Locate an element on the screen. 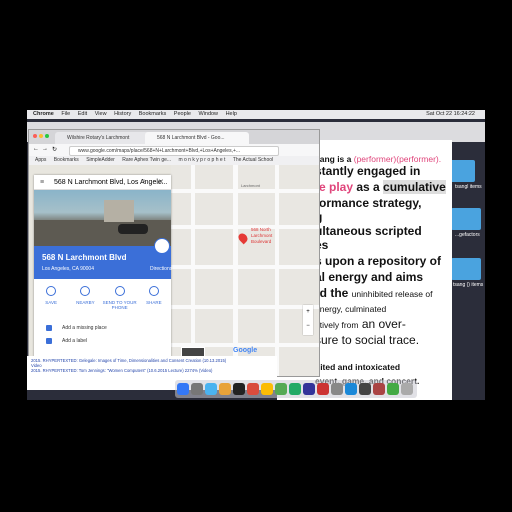 This screenshot has width=512, height=512. menu-history: History is located at coordinates (122, 114).